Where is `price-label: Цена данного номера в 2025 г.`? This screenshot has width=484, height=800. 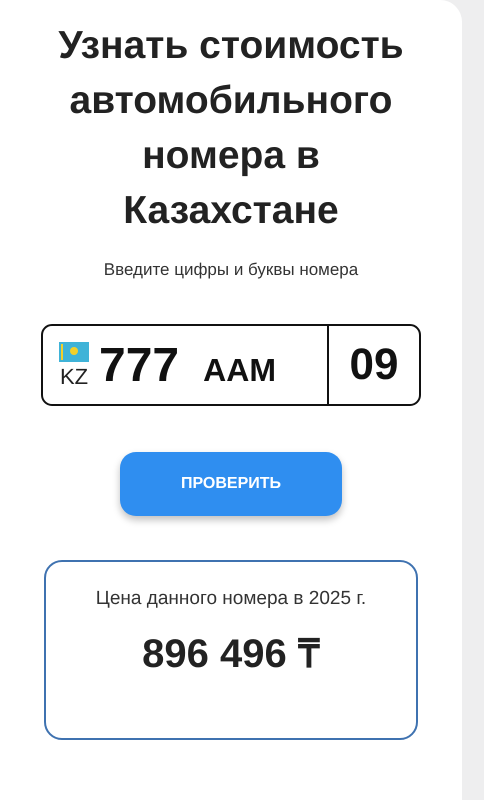 price-label: Цена данного номера в 2025 г. is located at coordinates (231, 599).